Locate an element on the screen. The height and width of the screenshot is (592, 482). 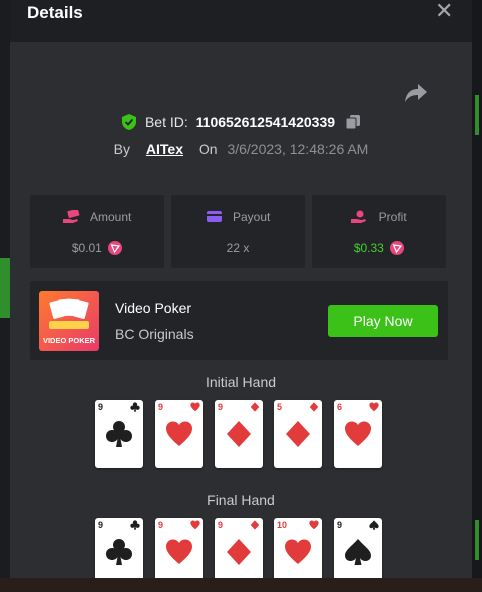
video-poker-thumbnail-icon: VIDEO POKER is located at coordinates (69, 321).